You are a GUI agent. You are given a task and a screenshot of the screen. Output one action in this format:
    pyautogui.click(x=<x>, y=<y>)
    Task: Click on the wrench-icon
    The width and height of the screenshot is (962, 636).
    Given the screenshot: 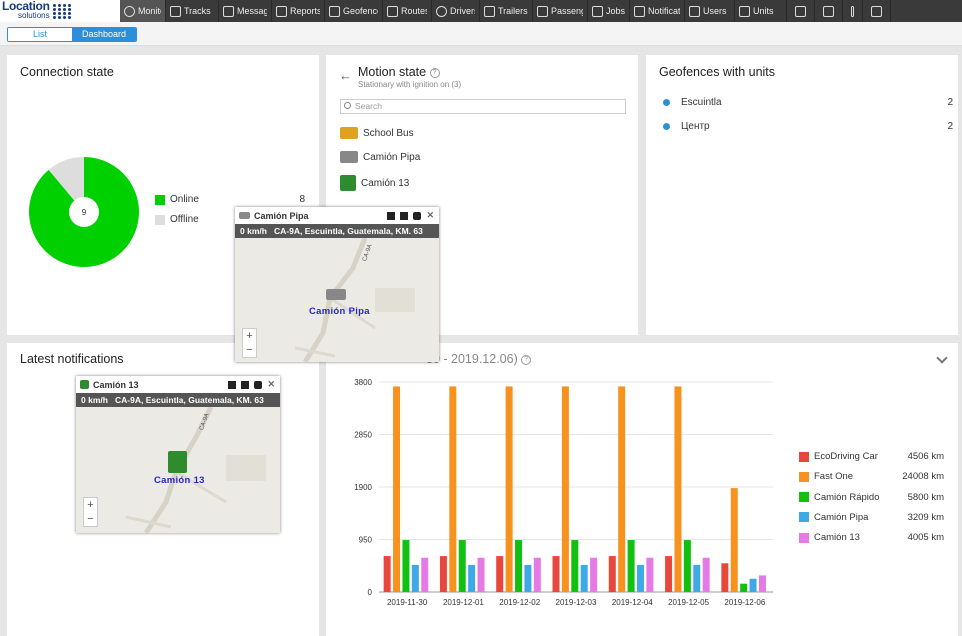 What is the action you would take?
    pyautogui.click(x=942, y=358)
    